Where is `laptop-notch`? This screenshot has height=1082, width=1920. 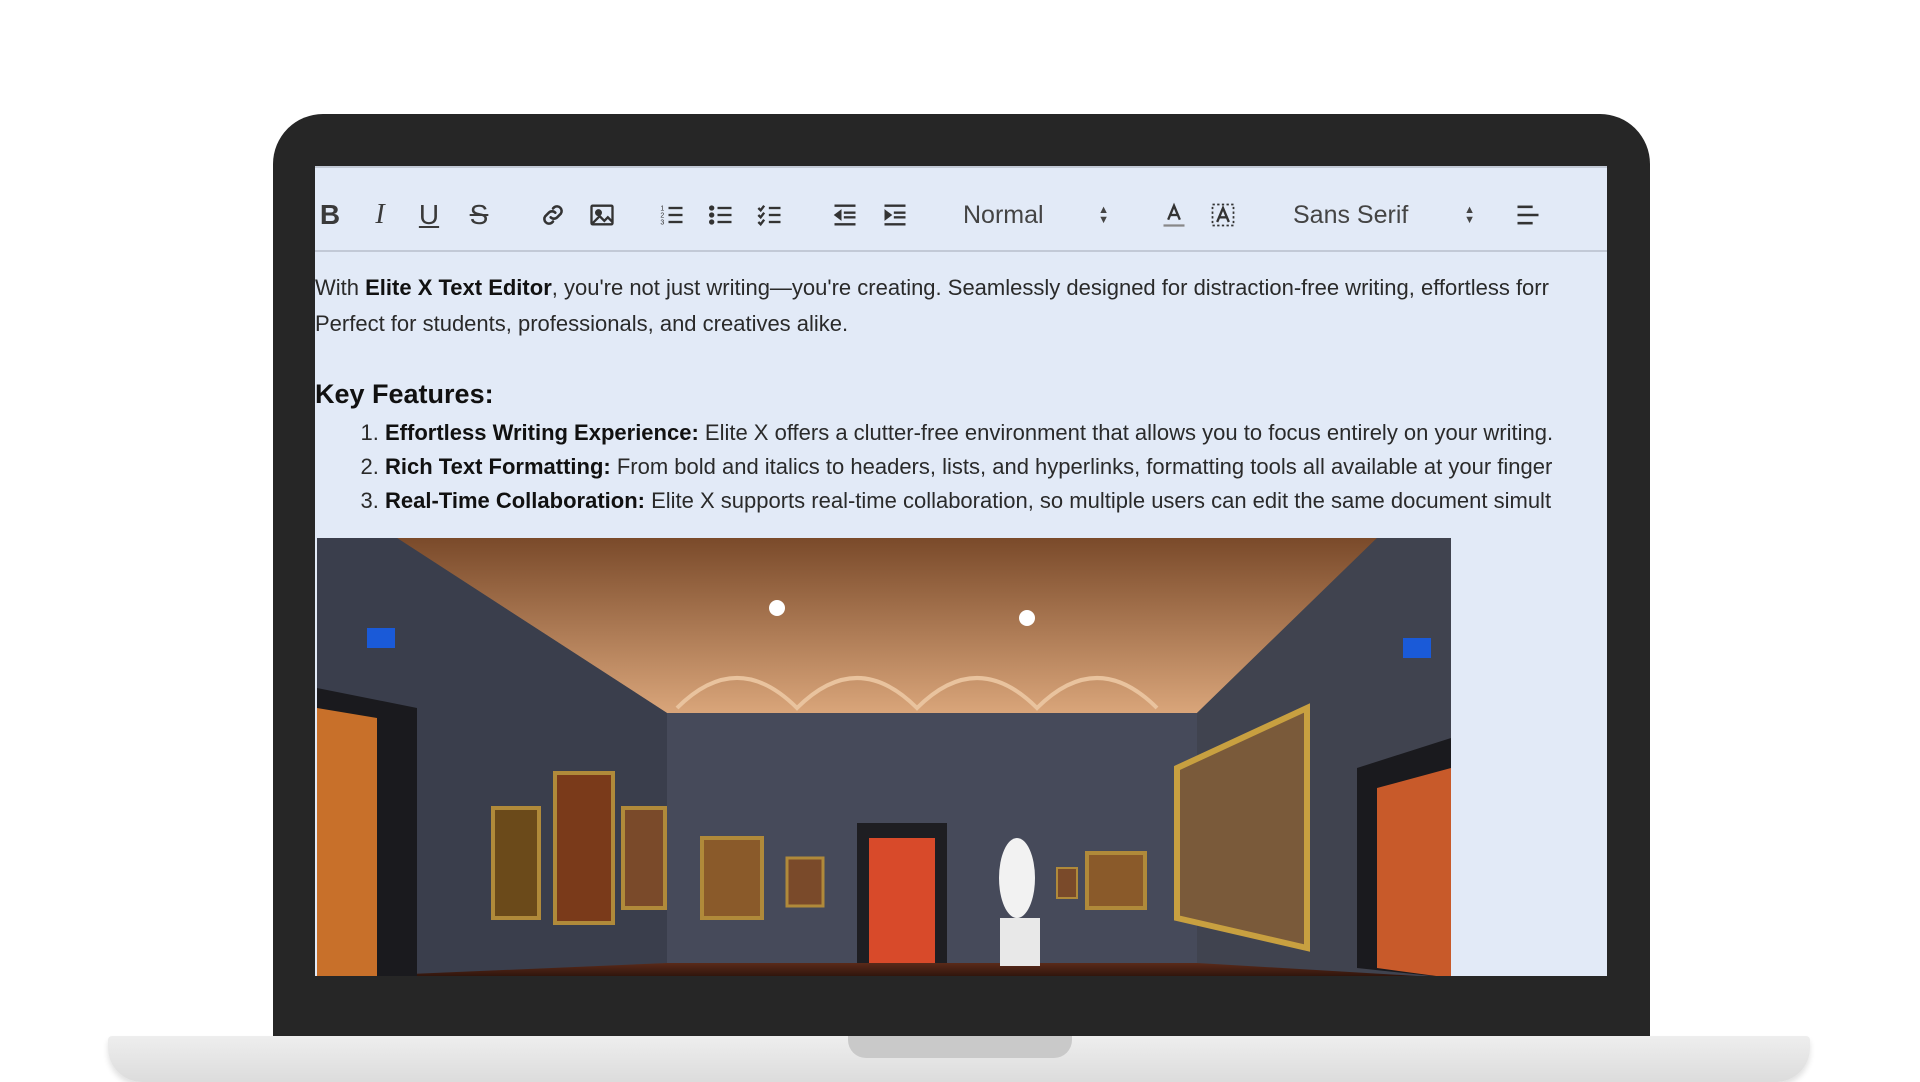
laptop-notch is located at coordinates (960, 1047).